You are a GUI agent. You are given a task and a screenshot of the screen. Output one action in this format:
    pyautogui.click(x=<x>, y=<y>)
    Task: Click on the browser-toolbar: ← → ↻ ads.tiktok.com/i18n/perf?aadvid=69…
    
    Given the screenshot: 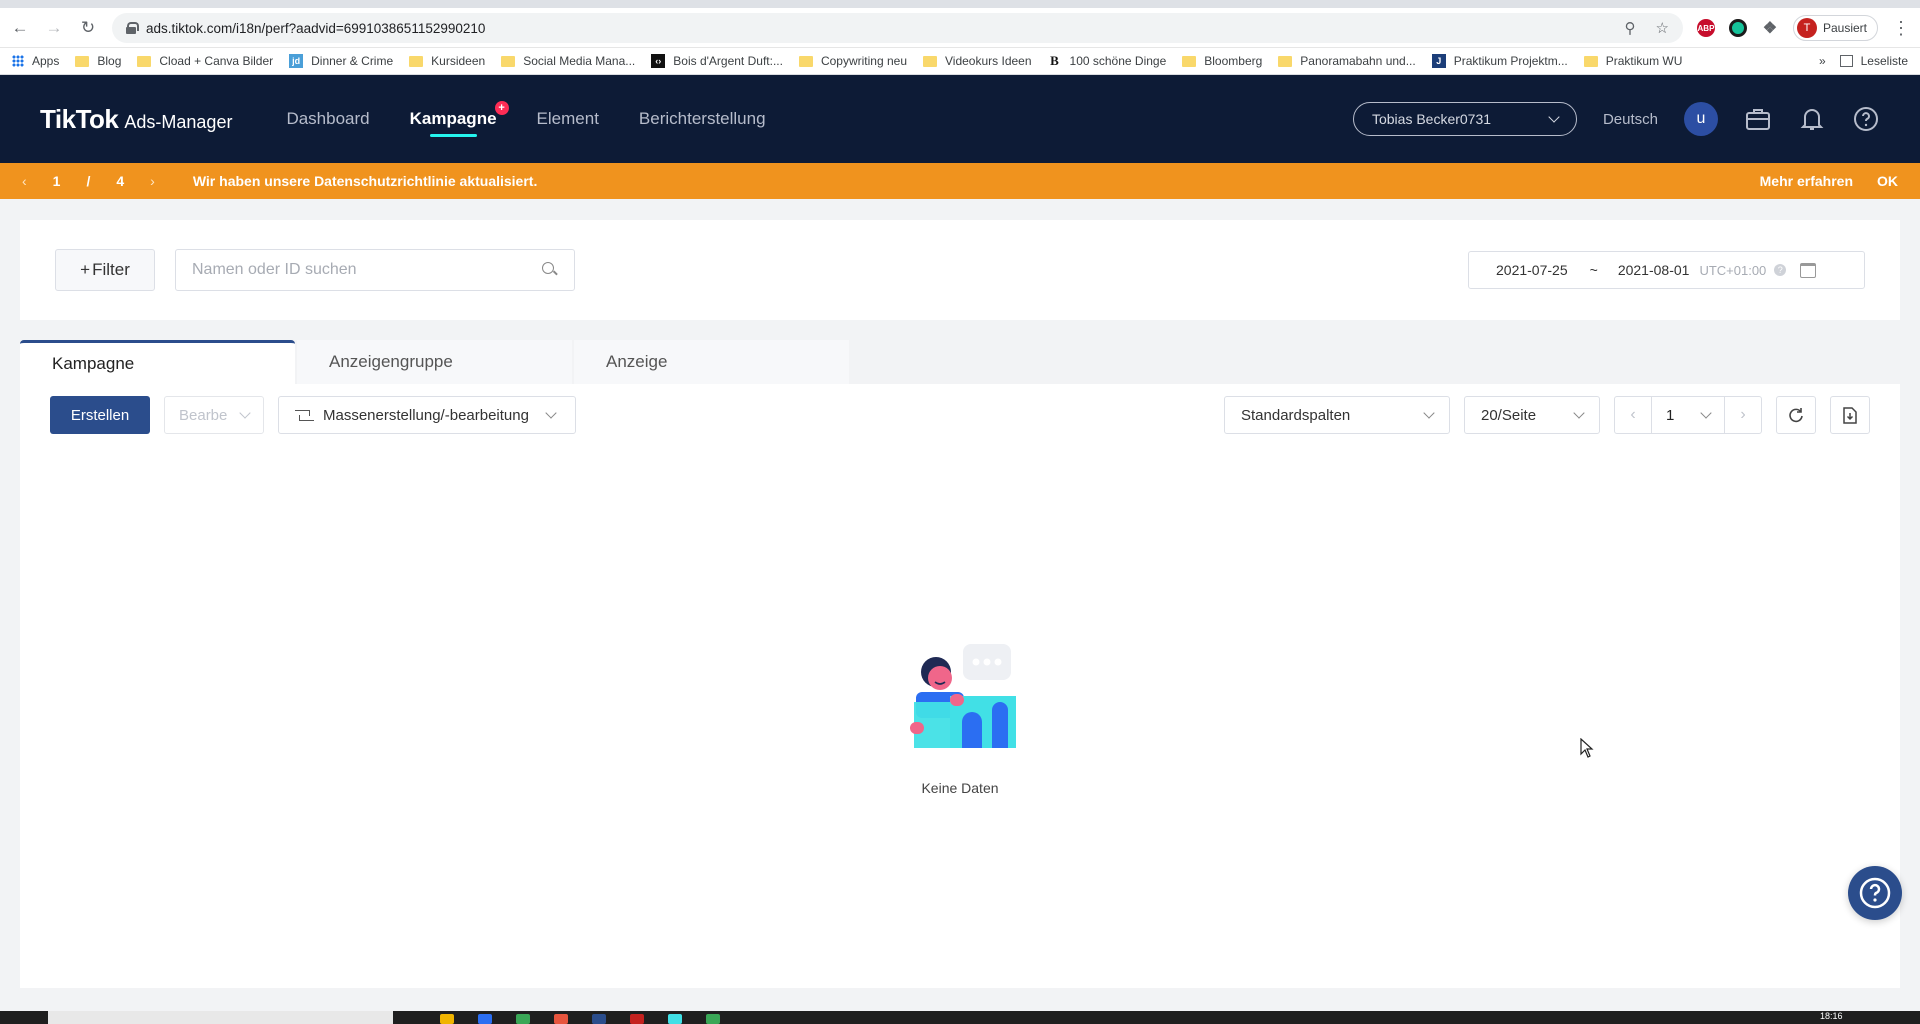 What is the action you would take?
    pyautogui.click(x=960, y=24)
    